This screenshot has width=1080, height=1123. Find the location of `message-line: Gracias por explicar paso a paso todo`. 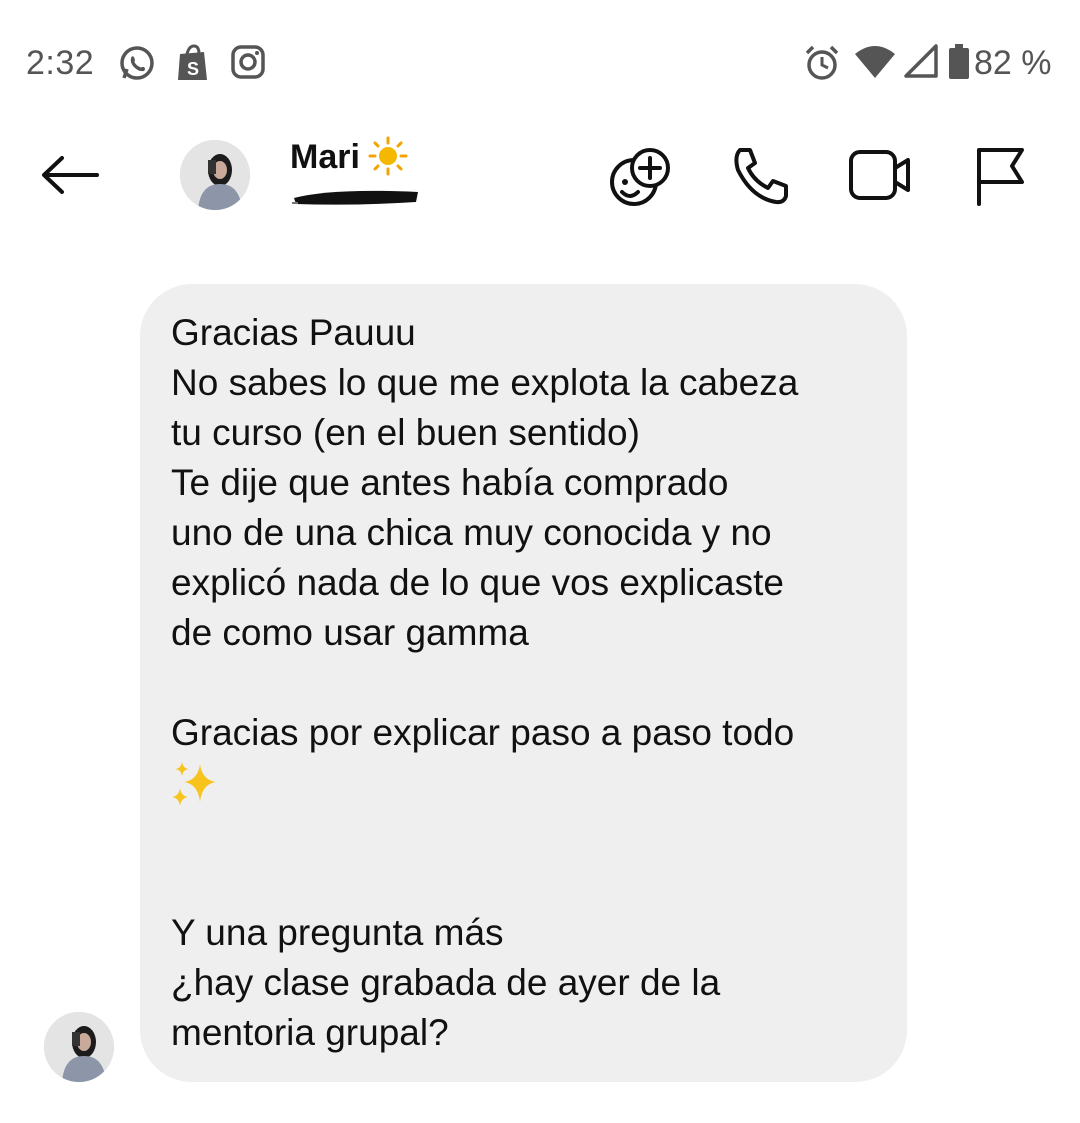

message-line: Gracias por explicar paso a paso todo is located at coordinates (483, 732).